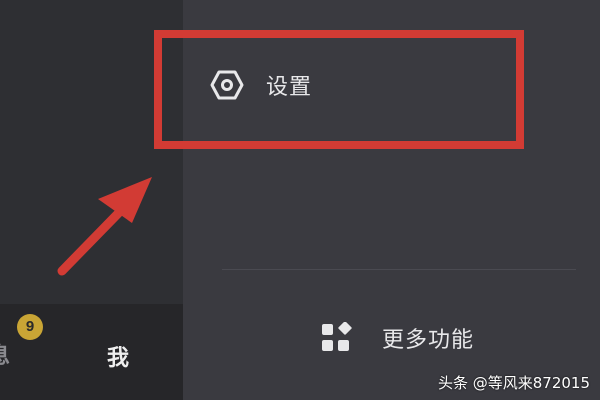 Image resolution: width=600 pixels, height=400 pixels. Describe the element at coordinates (30, 327) in the screenshot. I see `message-count-badge: 9` at that location.